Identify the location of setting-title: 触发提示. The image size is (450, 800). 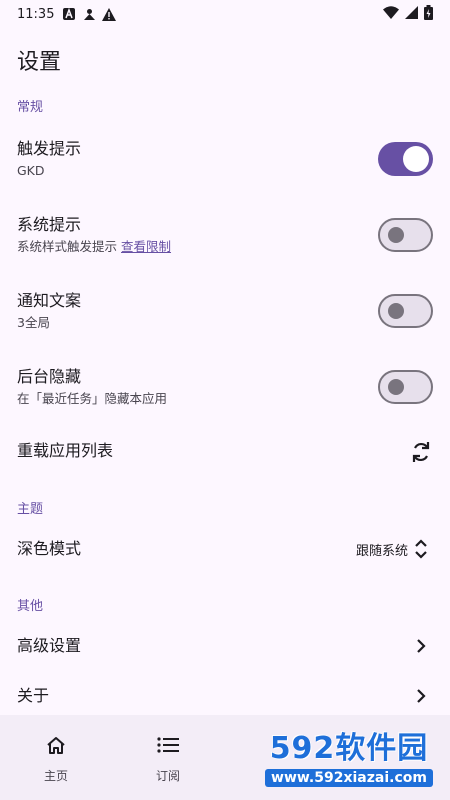
(49, 148).